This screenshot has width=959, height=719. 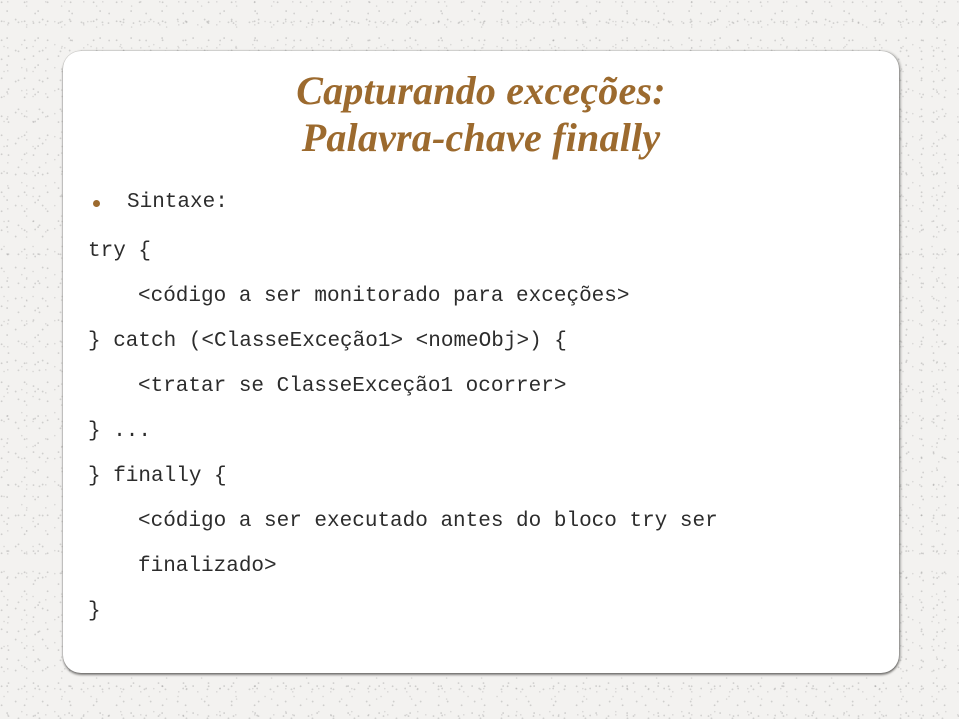 I want to click on bullet-dot-icon, so click(x=96, y=203).